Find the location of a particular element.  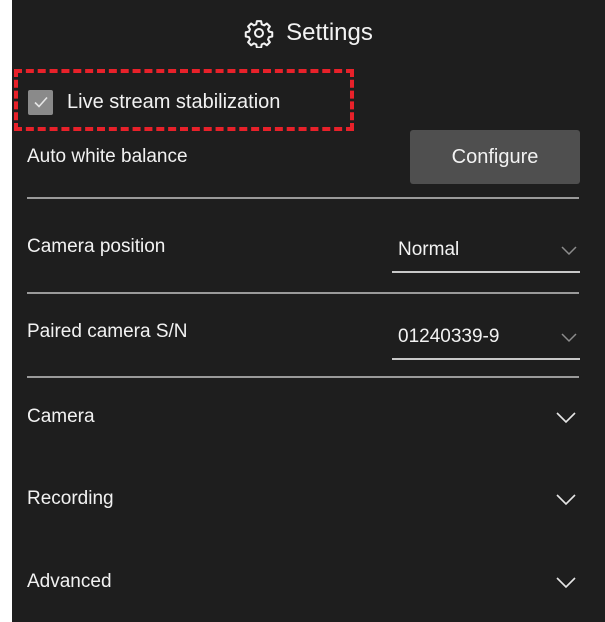

section-label: Recording is located at coordinates (70, 498).